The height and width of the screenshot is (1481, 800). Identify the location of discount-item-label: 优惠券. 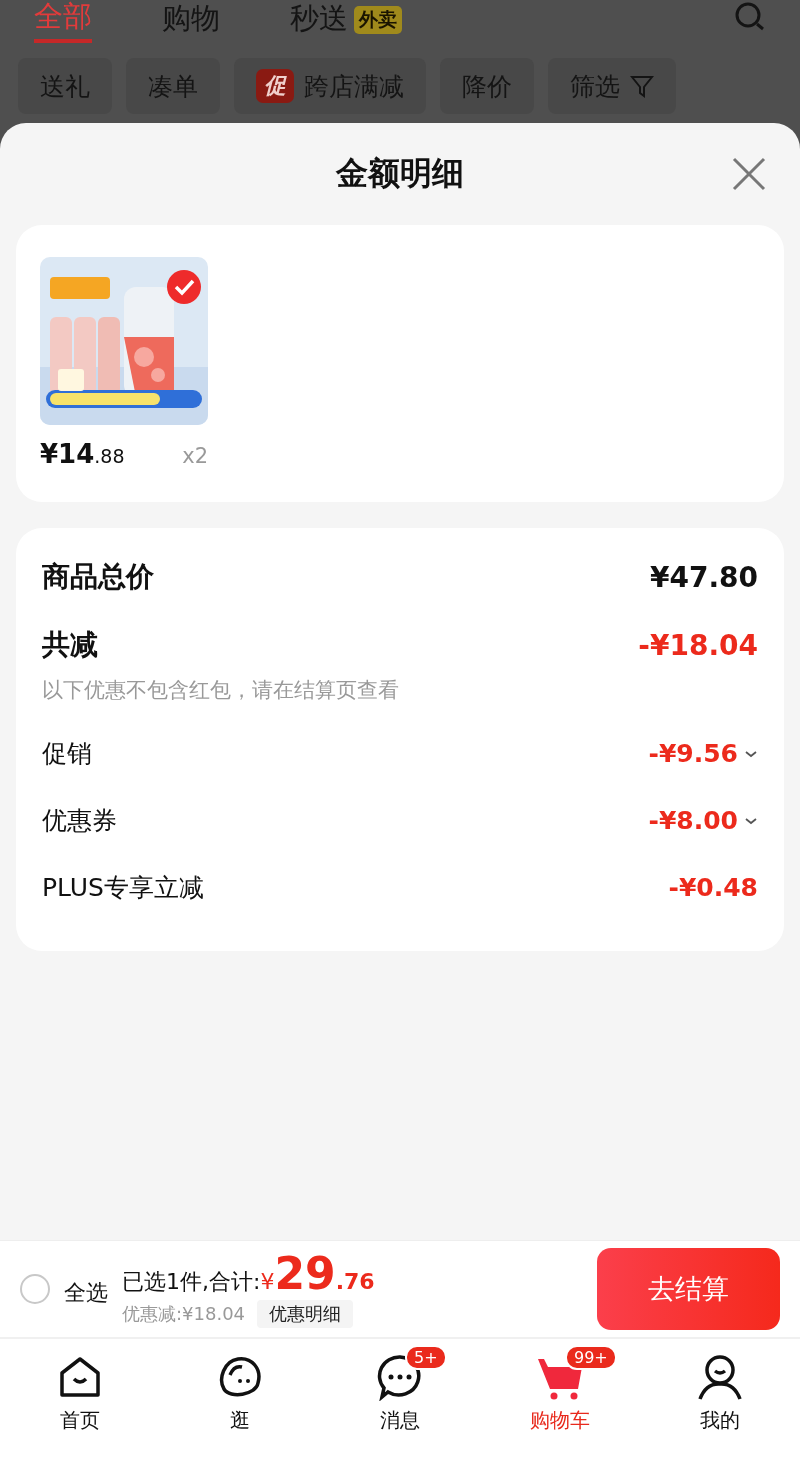
(79, 821).